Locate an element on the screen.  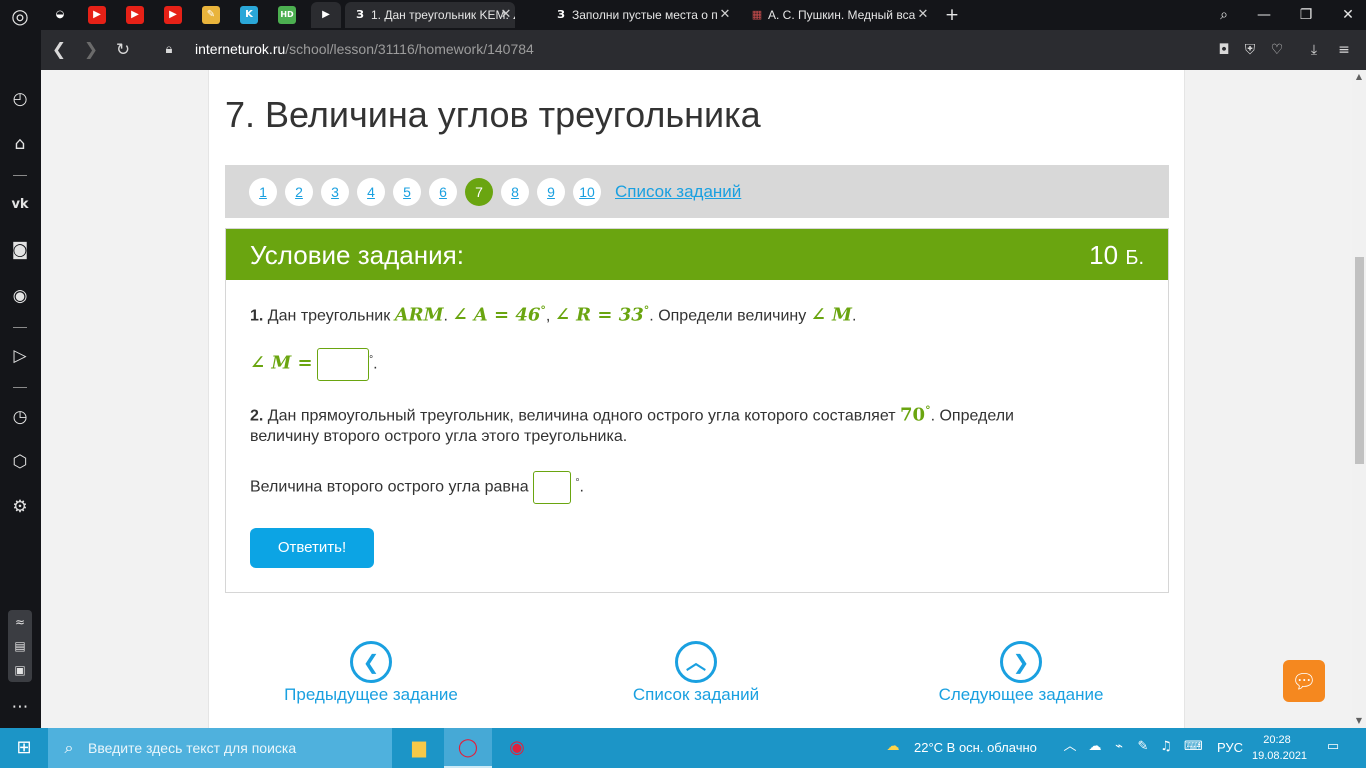
answer-row-2: Величина второго острого угла равна °. is located at coordinates (417, 487).